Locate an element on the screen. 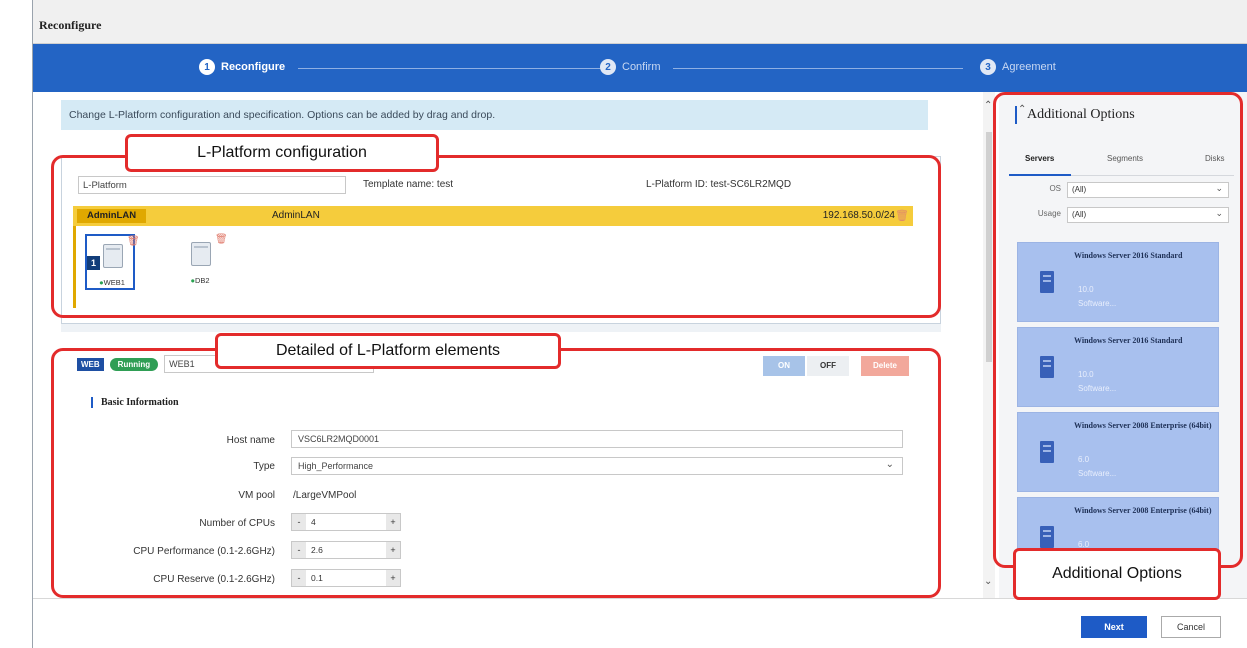  title-bar: Reconfigure is located at coordinates (640, 22).